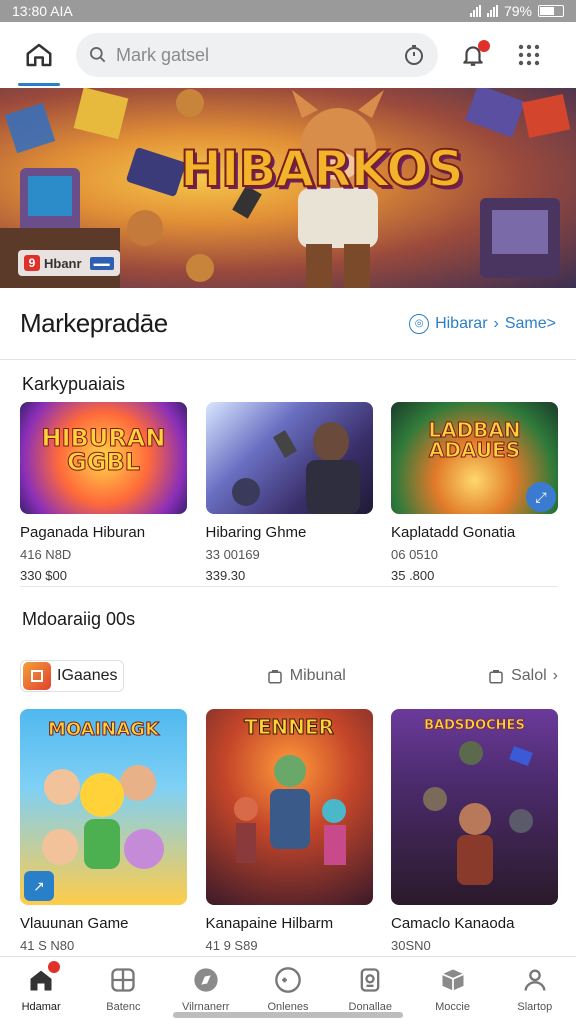 This screenshot has width=576, height=1024. I want to click on featured-card: Hibaring Ghme 33 00169 339.30, so click(289, 492).